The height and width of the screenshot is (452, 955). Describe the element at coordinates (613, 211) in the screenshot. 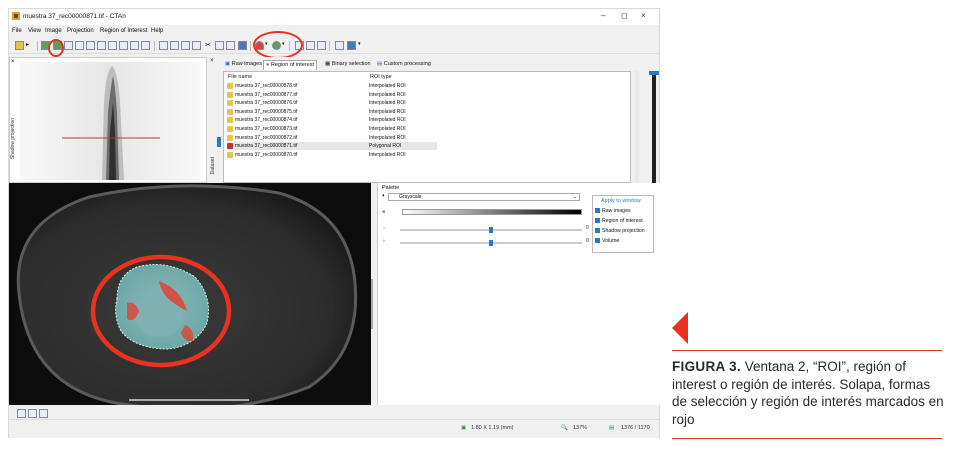

I see `checkbox-raw-images: Raw images` at that location.